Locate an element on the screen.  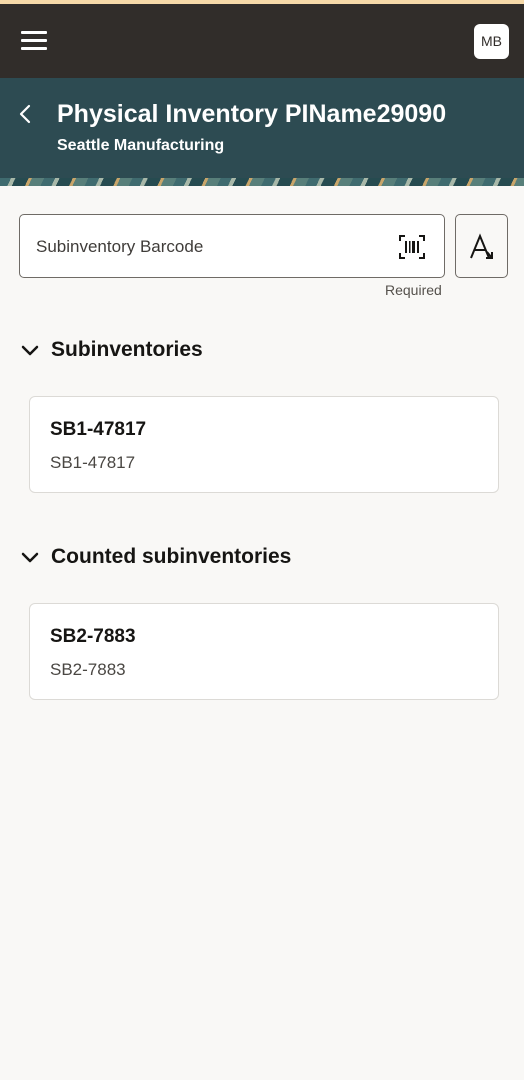
page-subtitle: Seattle Manufacturing is located at coordinates (141, 145).